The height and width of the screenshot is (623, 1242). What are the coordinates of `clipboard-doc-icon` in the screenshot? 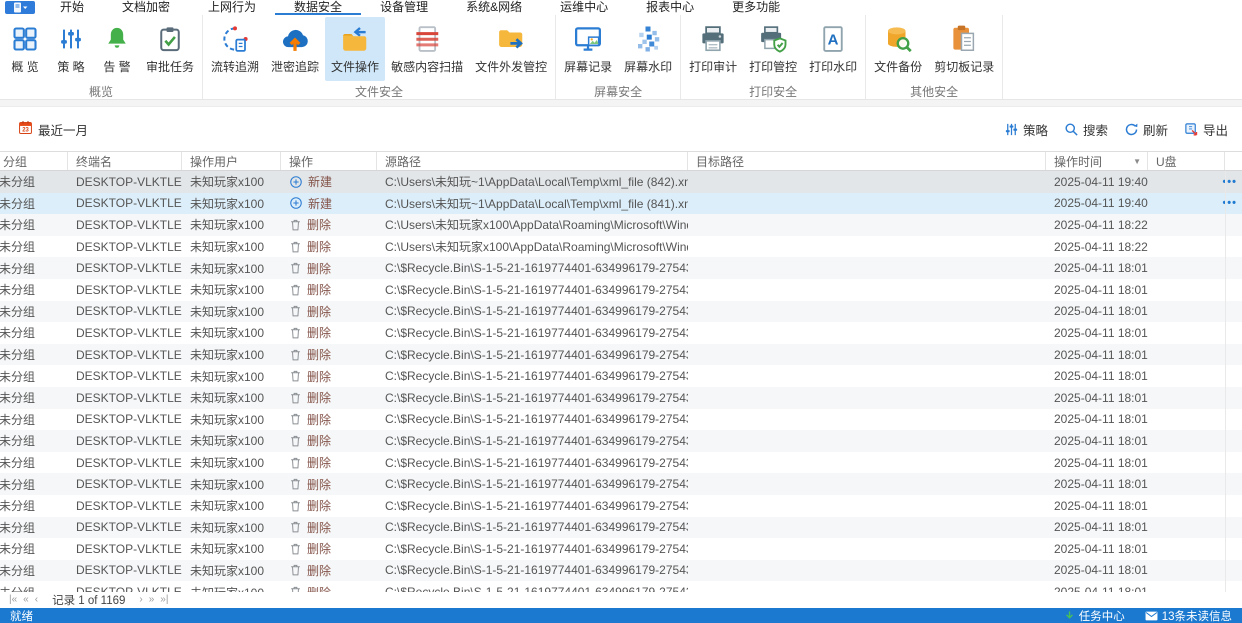 It's located at (964, 39).